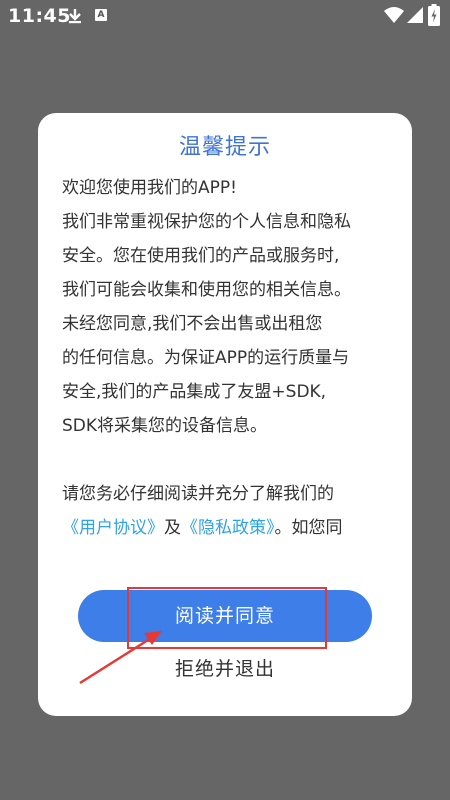  Describe the element at coordinates (225, 16) in the screenshot. I see `status-bar: 11:45 A` at that location.